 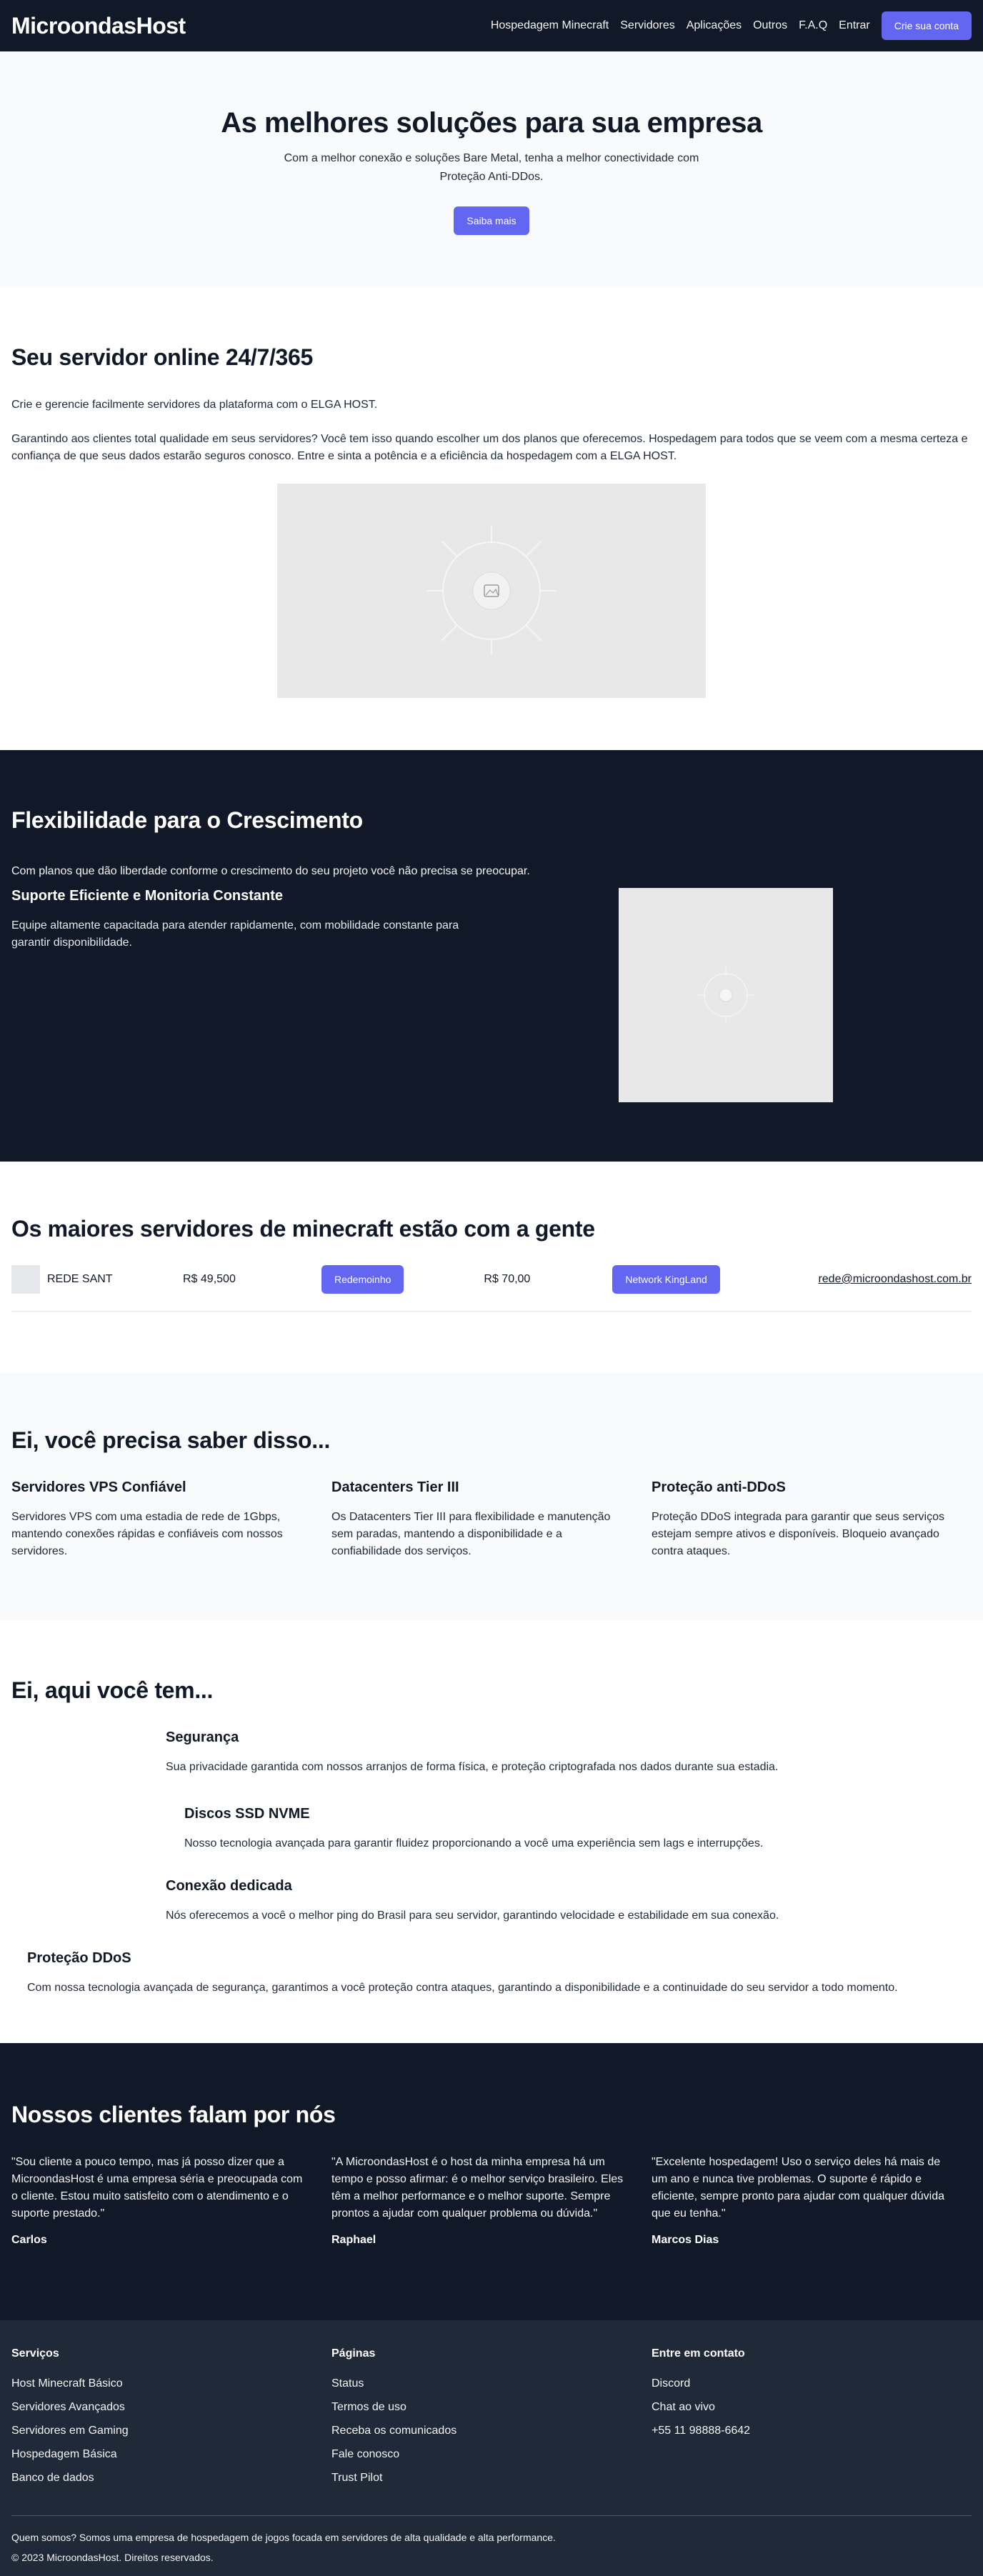 I want to click on flex-image-placeholder, so click(x=726, y=995).